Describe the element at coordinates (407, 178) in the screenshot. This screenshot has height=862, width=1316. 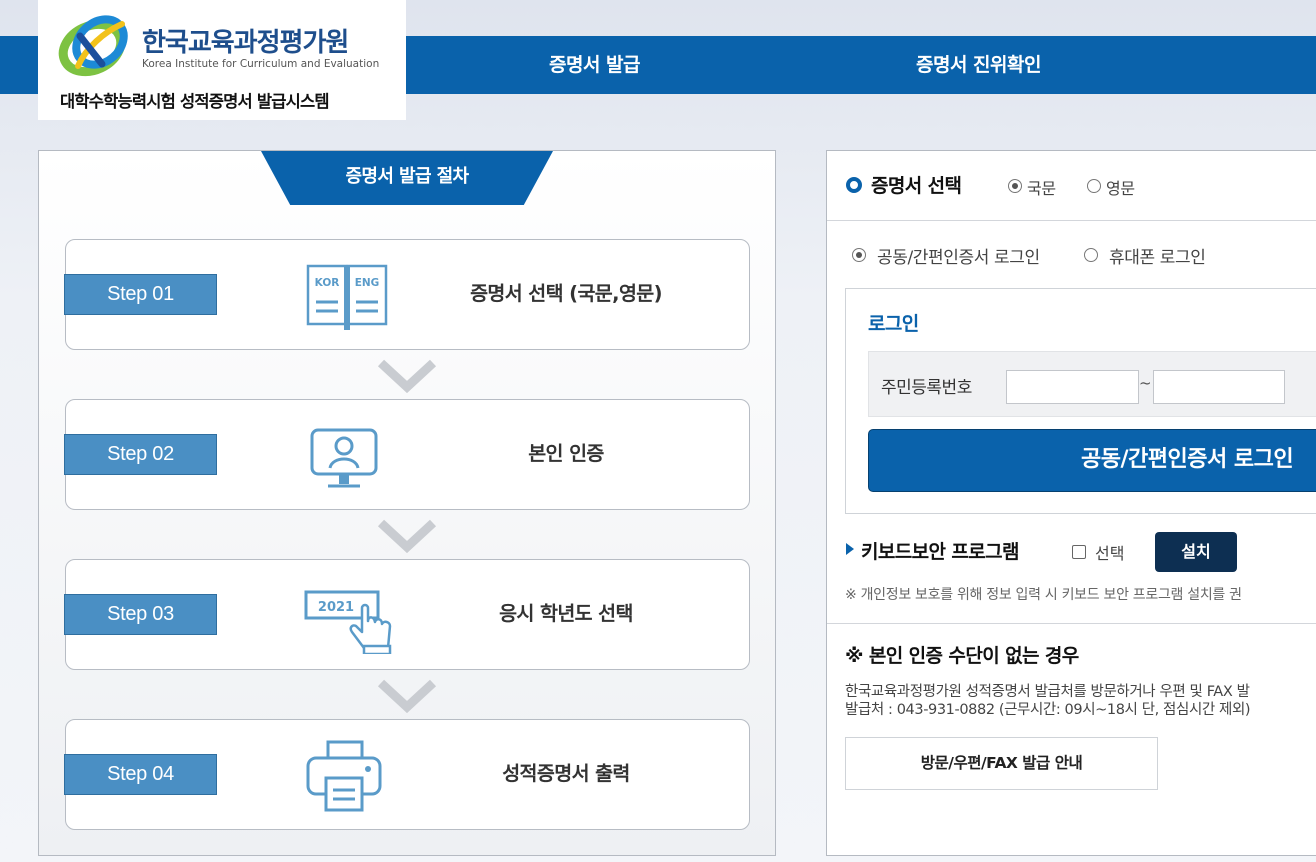
I see `procedure-title: 증명서 발급 절차` at that location.